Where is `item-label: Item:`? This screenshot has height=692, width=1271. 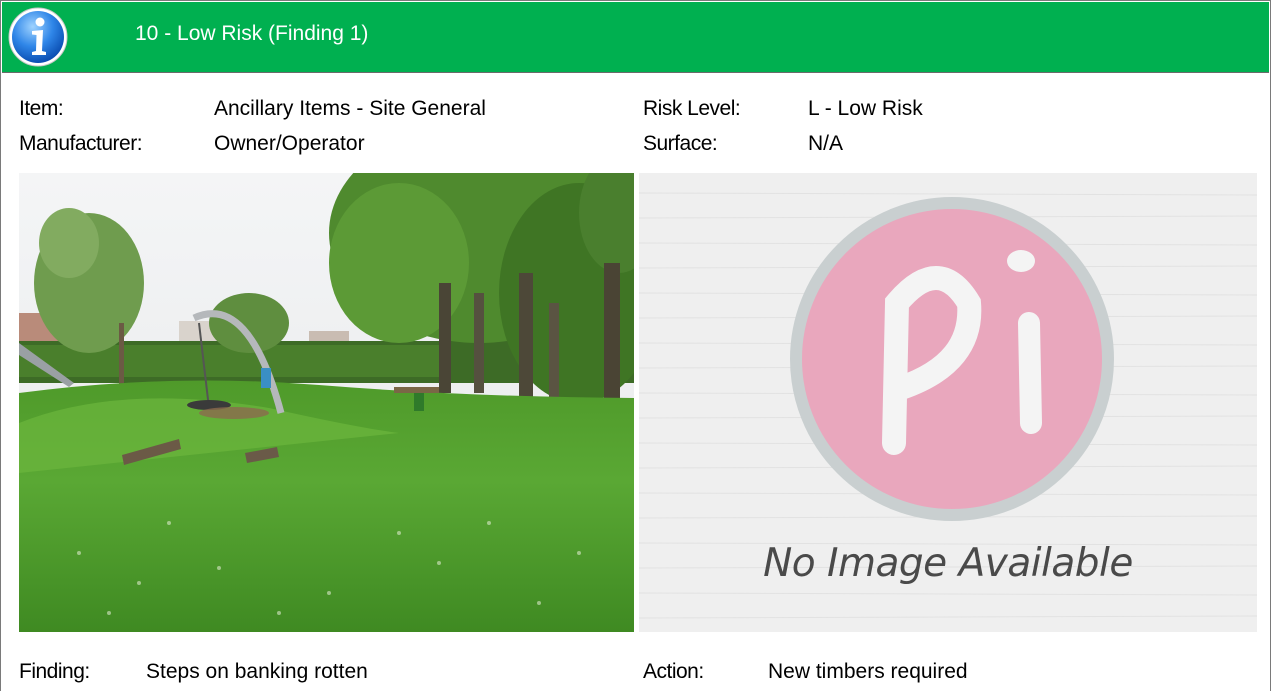 item-label: Item: is located at coordinates (41, 108).